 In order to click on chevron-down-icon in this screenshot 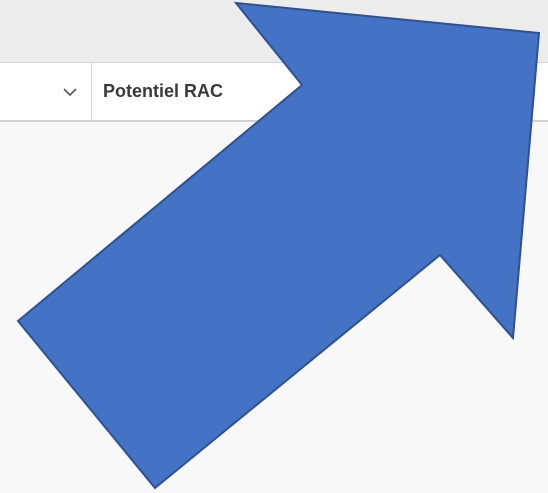, I will do `click(70, 91)`.